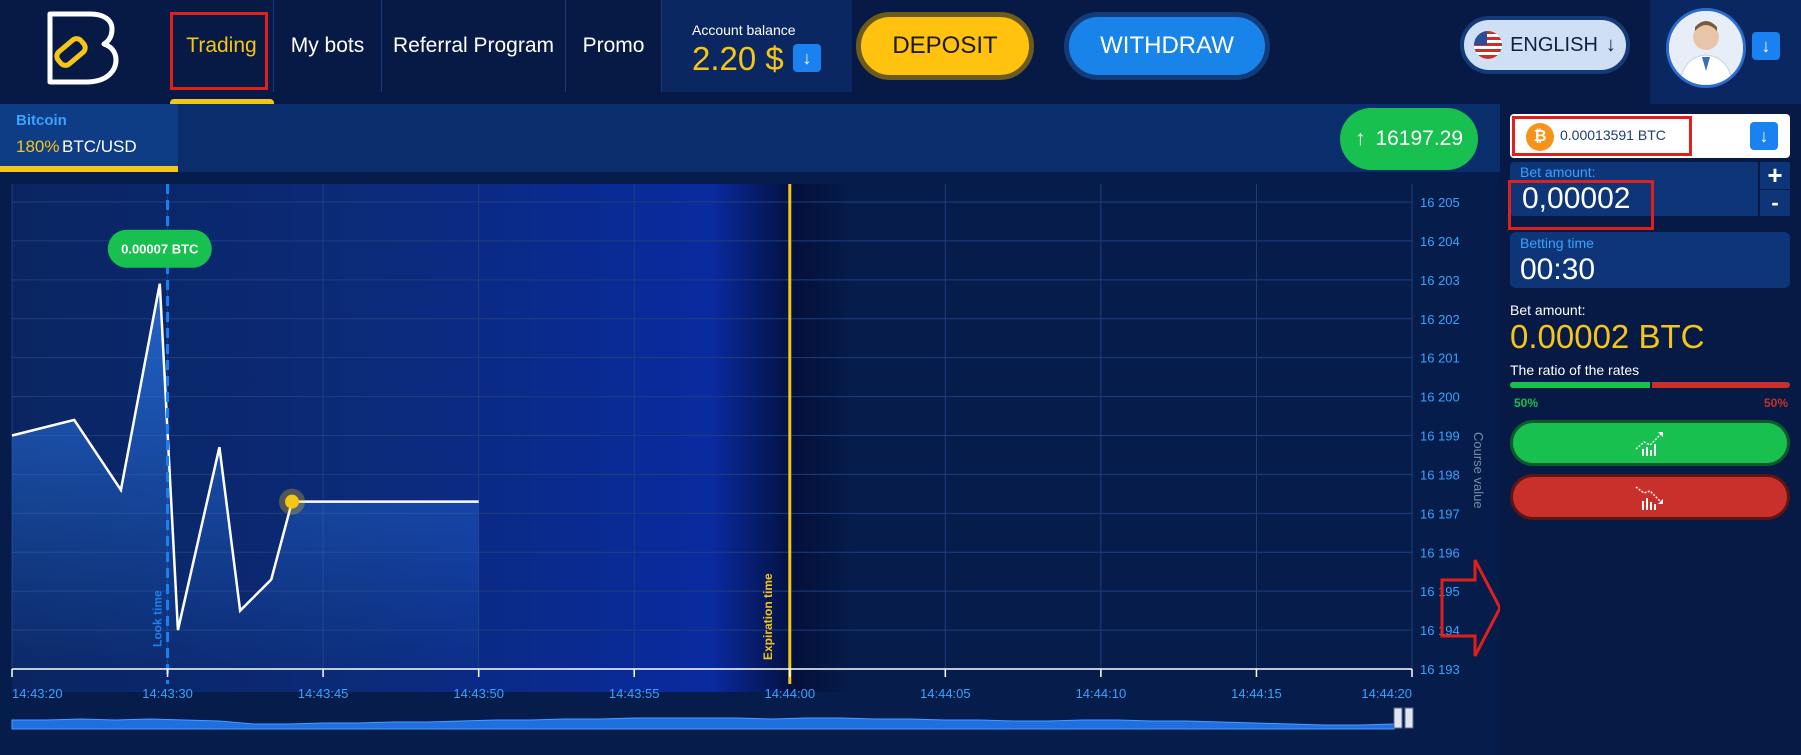 This screenshot has width=1801, height=755. I want to click on y-tick-label: 16 196, so click(1440, 552).